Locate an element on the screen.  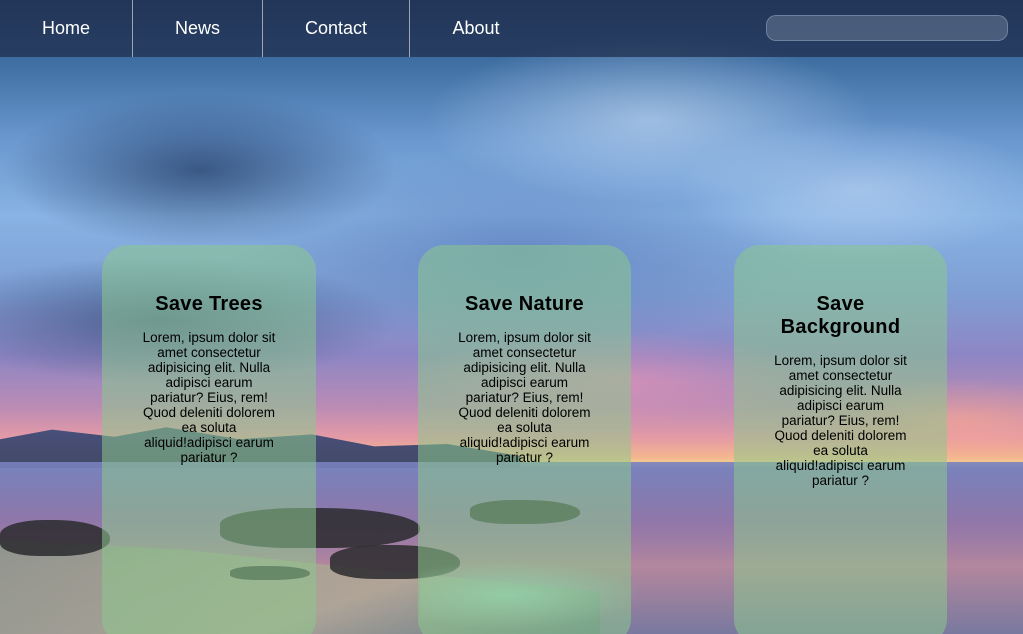
top-navbar: Home News Contact About is located at coordinates (511, 28).